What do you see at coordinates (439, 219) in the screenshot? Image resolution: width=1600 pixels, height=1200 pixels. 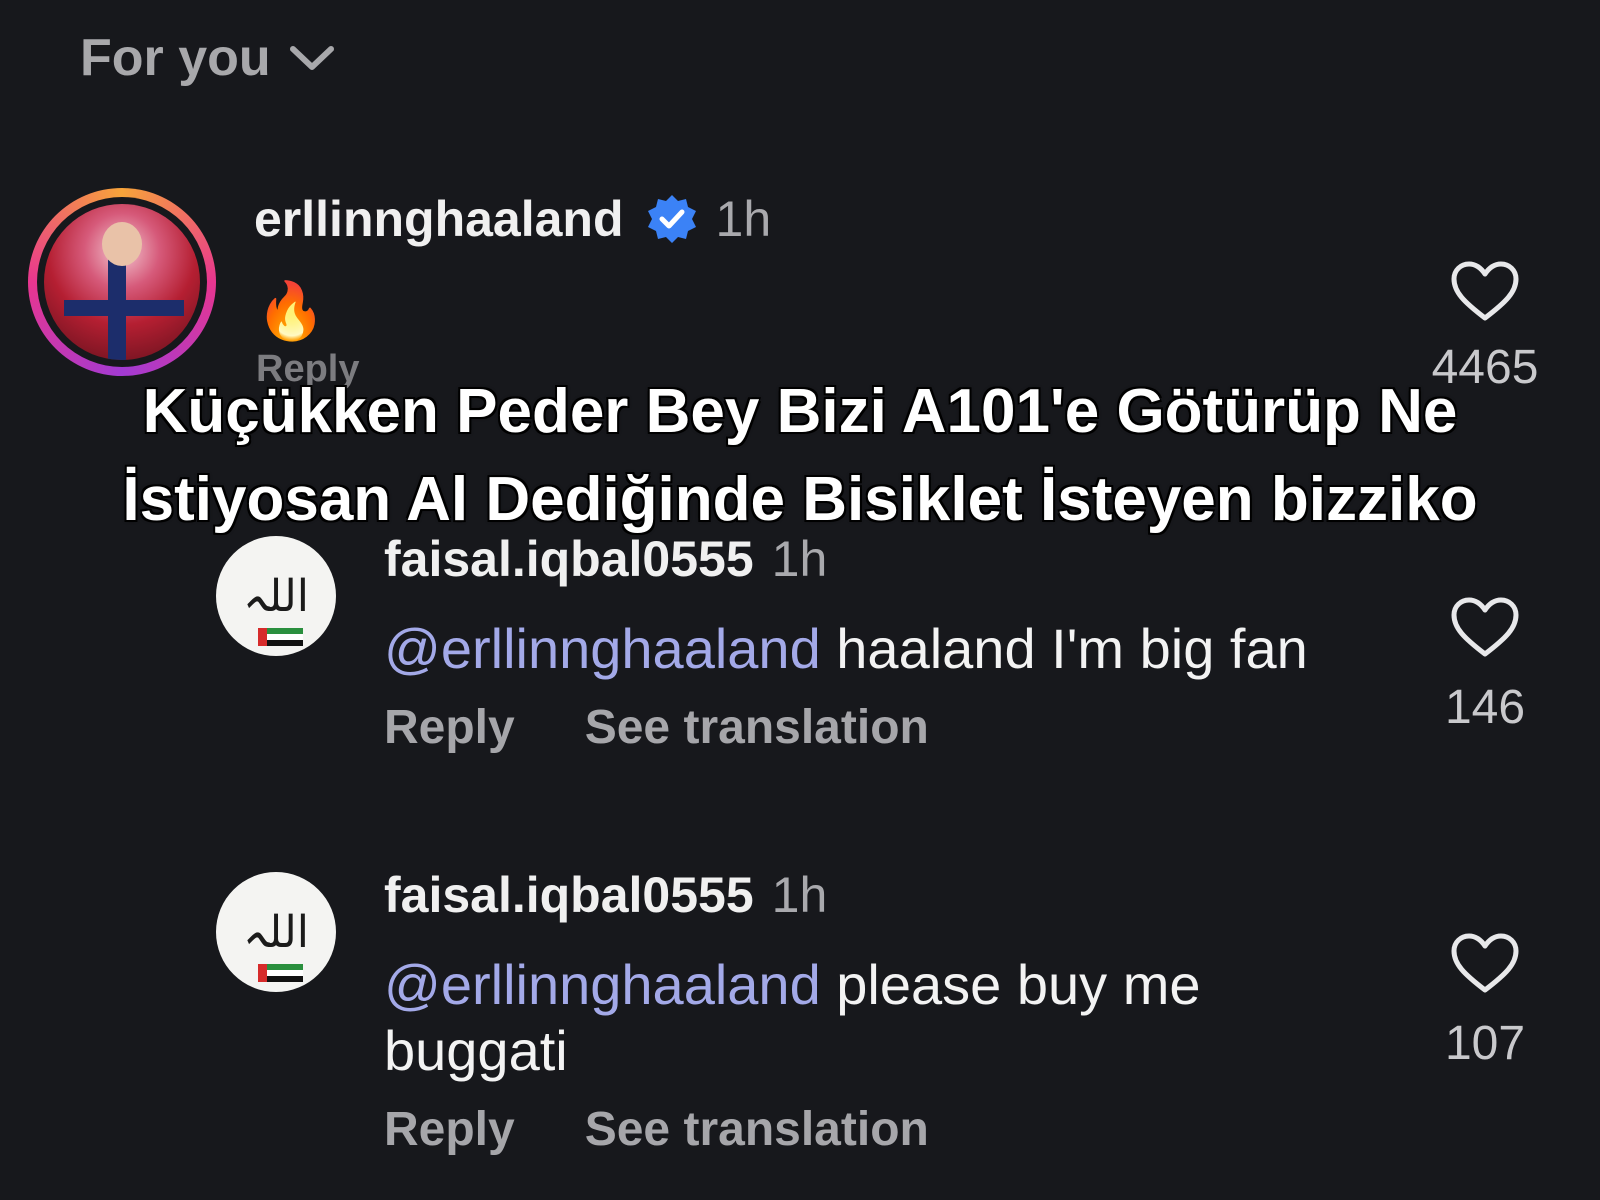 I see `post-author-username: erllinnghaaland` at bounding box center [439, 219].